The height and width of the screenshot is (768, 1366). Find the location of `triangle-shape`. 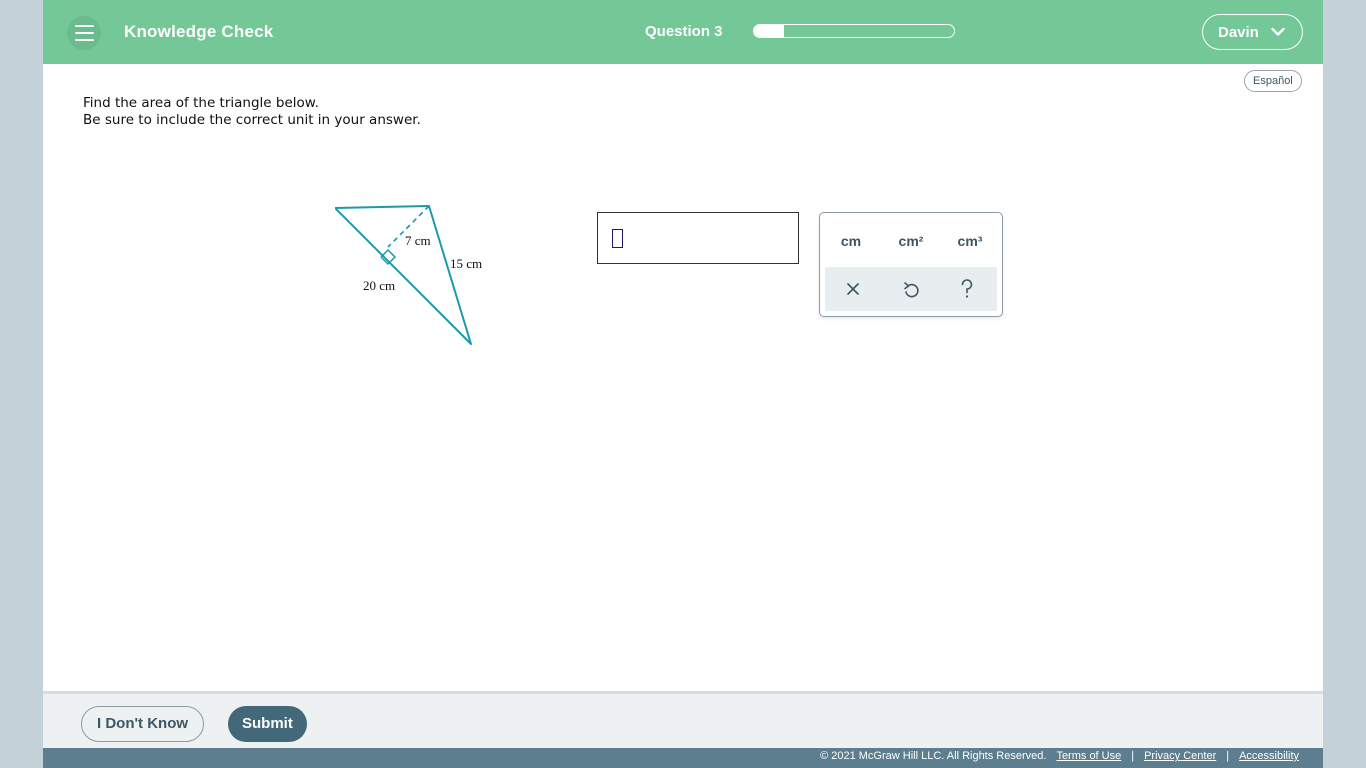

triangle-shape is located at coordinates (403, 275).